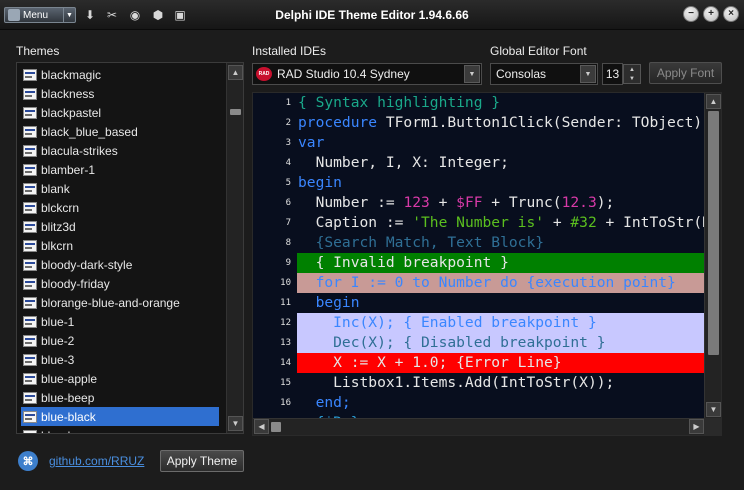  Describe the element at coordinates (421, 242) in the screenshot. I see `code-token: {Search Match, Text Block}` at that location.